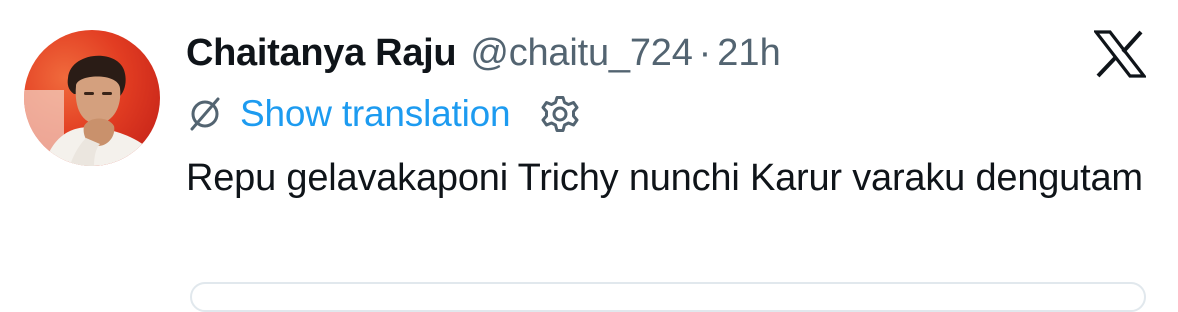  I want to click on tweet-header: Chaitanya Raju @chaitu_724 · 21h, so click(483, 53).